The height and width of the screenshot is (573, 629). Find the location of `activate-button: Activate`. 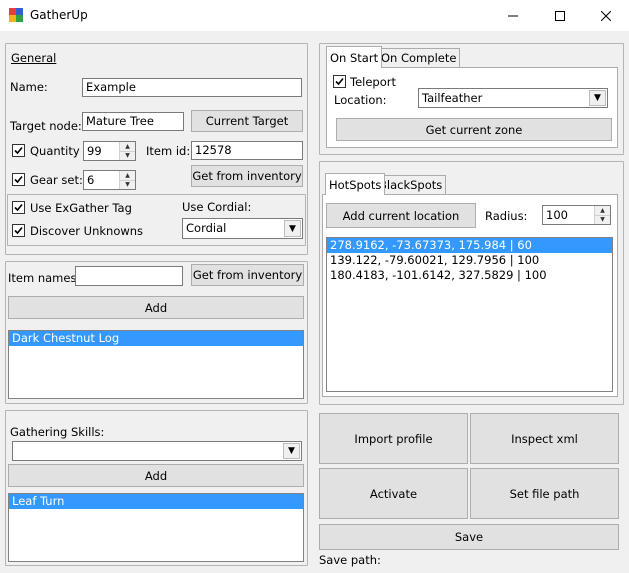

activate-button: Activate is located at coordinates (393, 493).